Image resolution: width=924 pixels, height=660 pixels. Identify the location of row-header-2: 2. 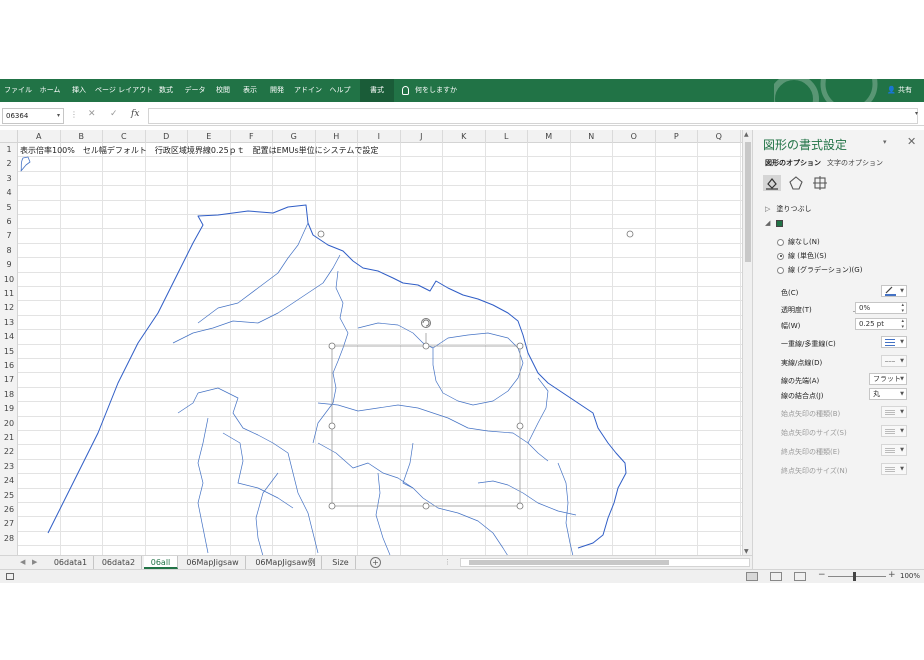
(9, 164).